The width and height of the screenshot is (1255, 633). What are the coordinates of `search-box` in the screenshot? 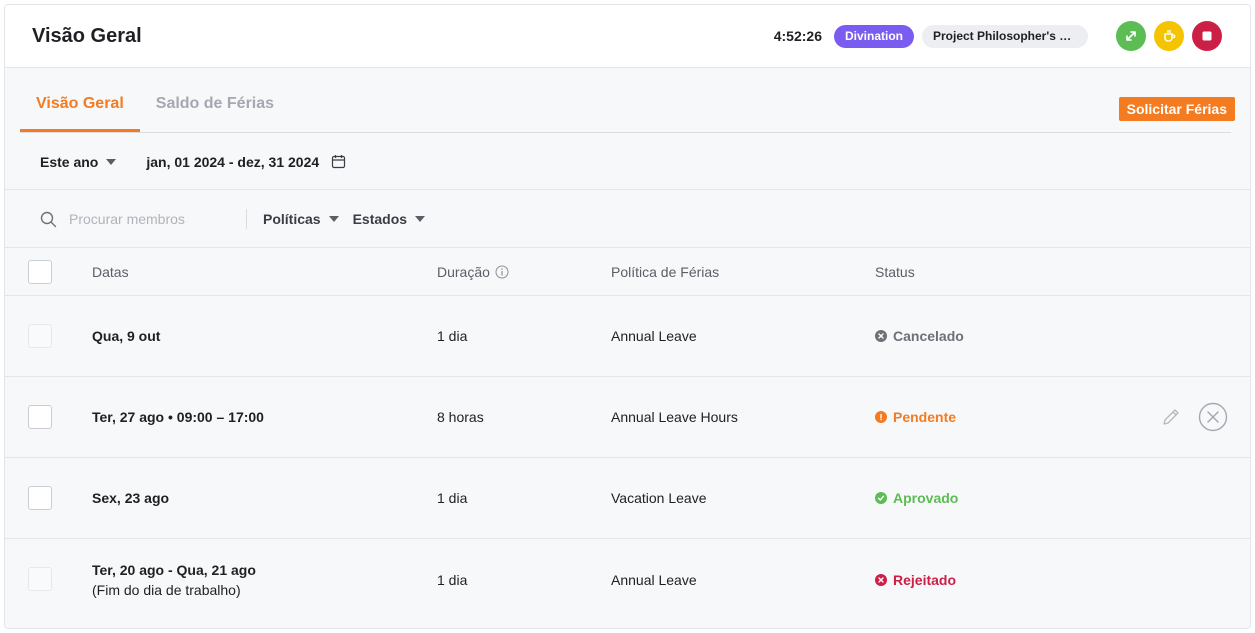 It's located at (143, 219).